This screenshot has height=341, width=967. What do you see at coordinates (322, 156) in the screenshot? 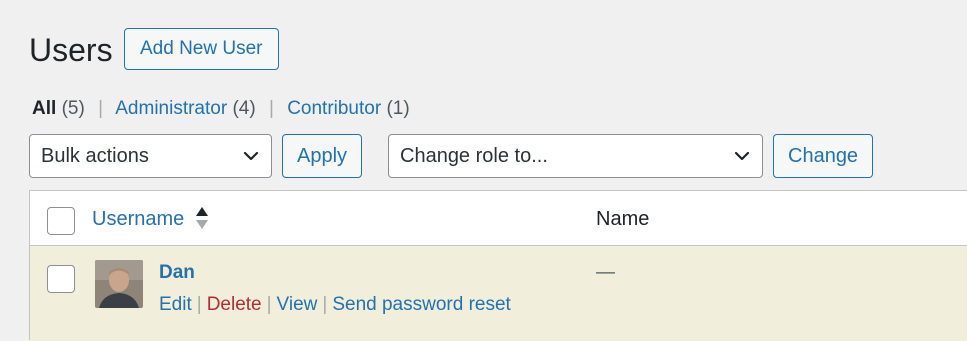
I see `apply-button: Apply` at bounding box center [322, 156].